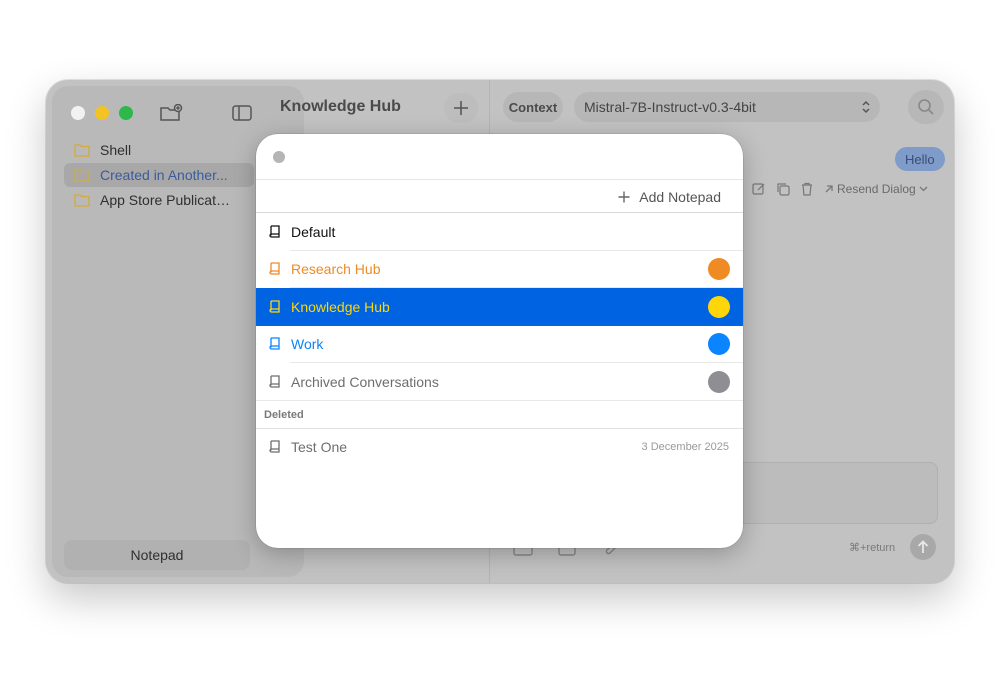  I want to click on send-button, so click(923, 547).